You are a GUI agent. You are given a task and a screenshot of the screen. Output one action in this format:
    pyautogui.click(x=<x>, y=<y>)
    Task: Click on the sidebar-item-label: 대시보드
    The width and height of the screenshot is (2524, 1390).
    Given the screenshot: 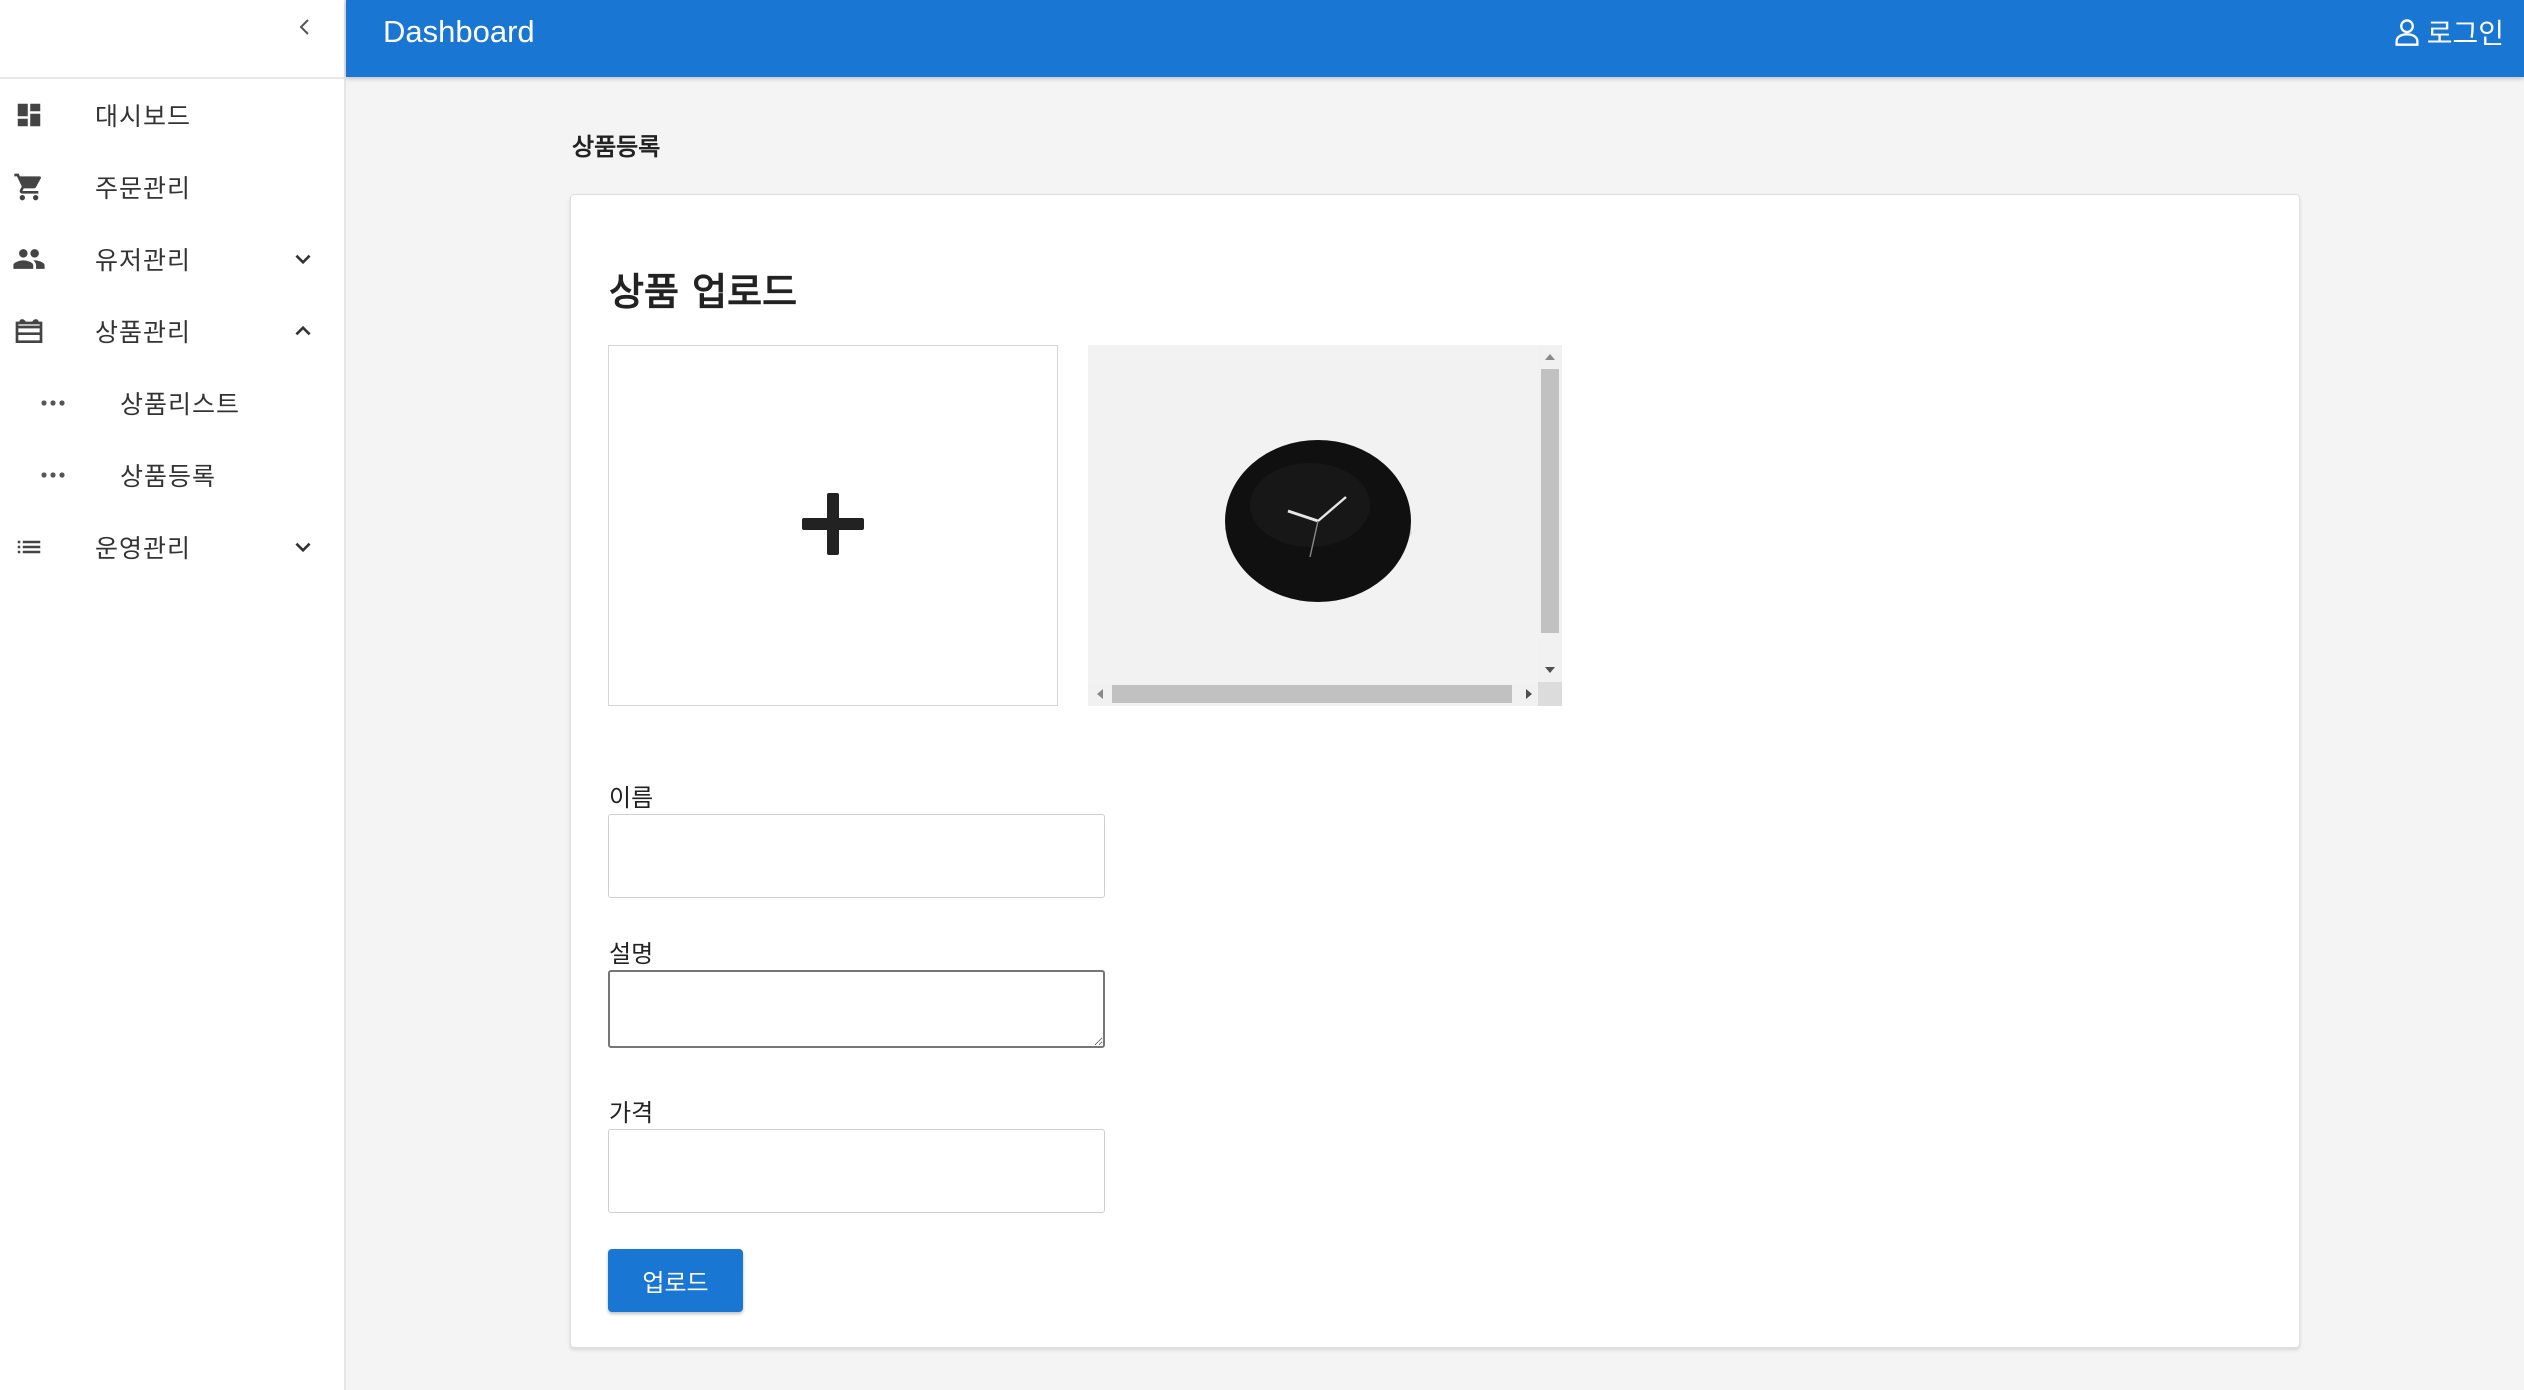 What is the action you would take?
    pyautogui.click(x=143, y=116)
    